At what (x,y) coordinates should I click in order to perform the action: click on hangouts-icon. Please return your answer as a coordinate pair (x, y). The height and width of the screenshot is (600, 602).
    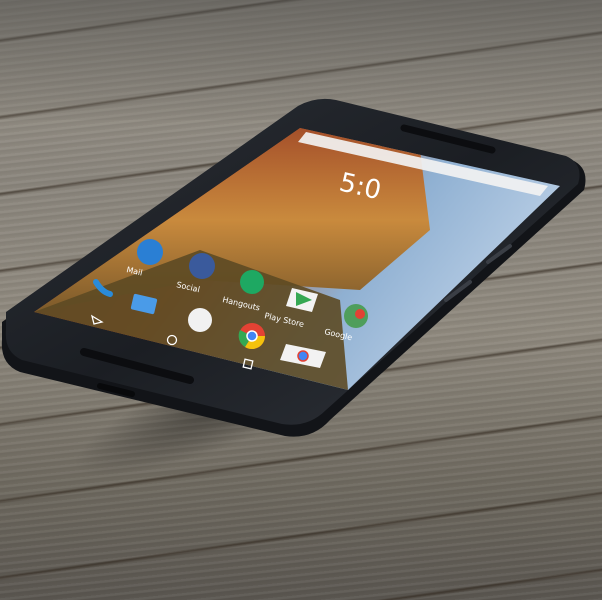
    Looking at the image, I should click on (252, 282).